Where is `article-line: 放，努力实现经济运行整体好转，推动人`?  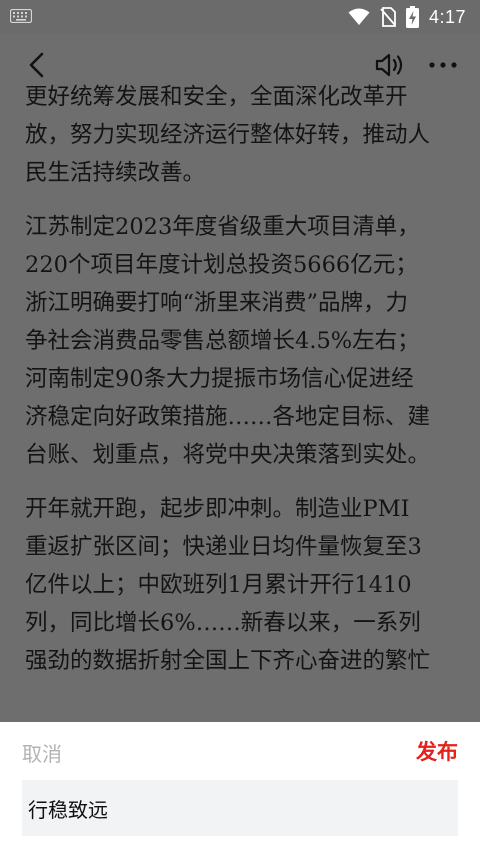
article-line: 放，努力实现经济运行整体好转，推动人 is located at coordinates (228, 135).